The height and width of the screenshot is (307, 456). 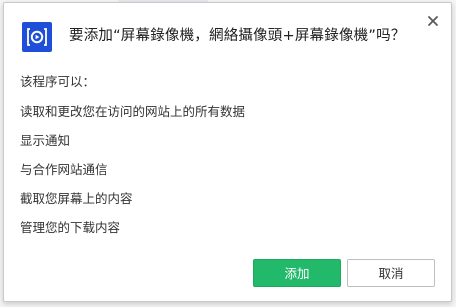 I want to click on add-button: 添加, so click(x=297, y=273).